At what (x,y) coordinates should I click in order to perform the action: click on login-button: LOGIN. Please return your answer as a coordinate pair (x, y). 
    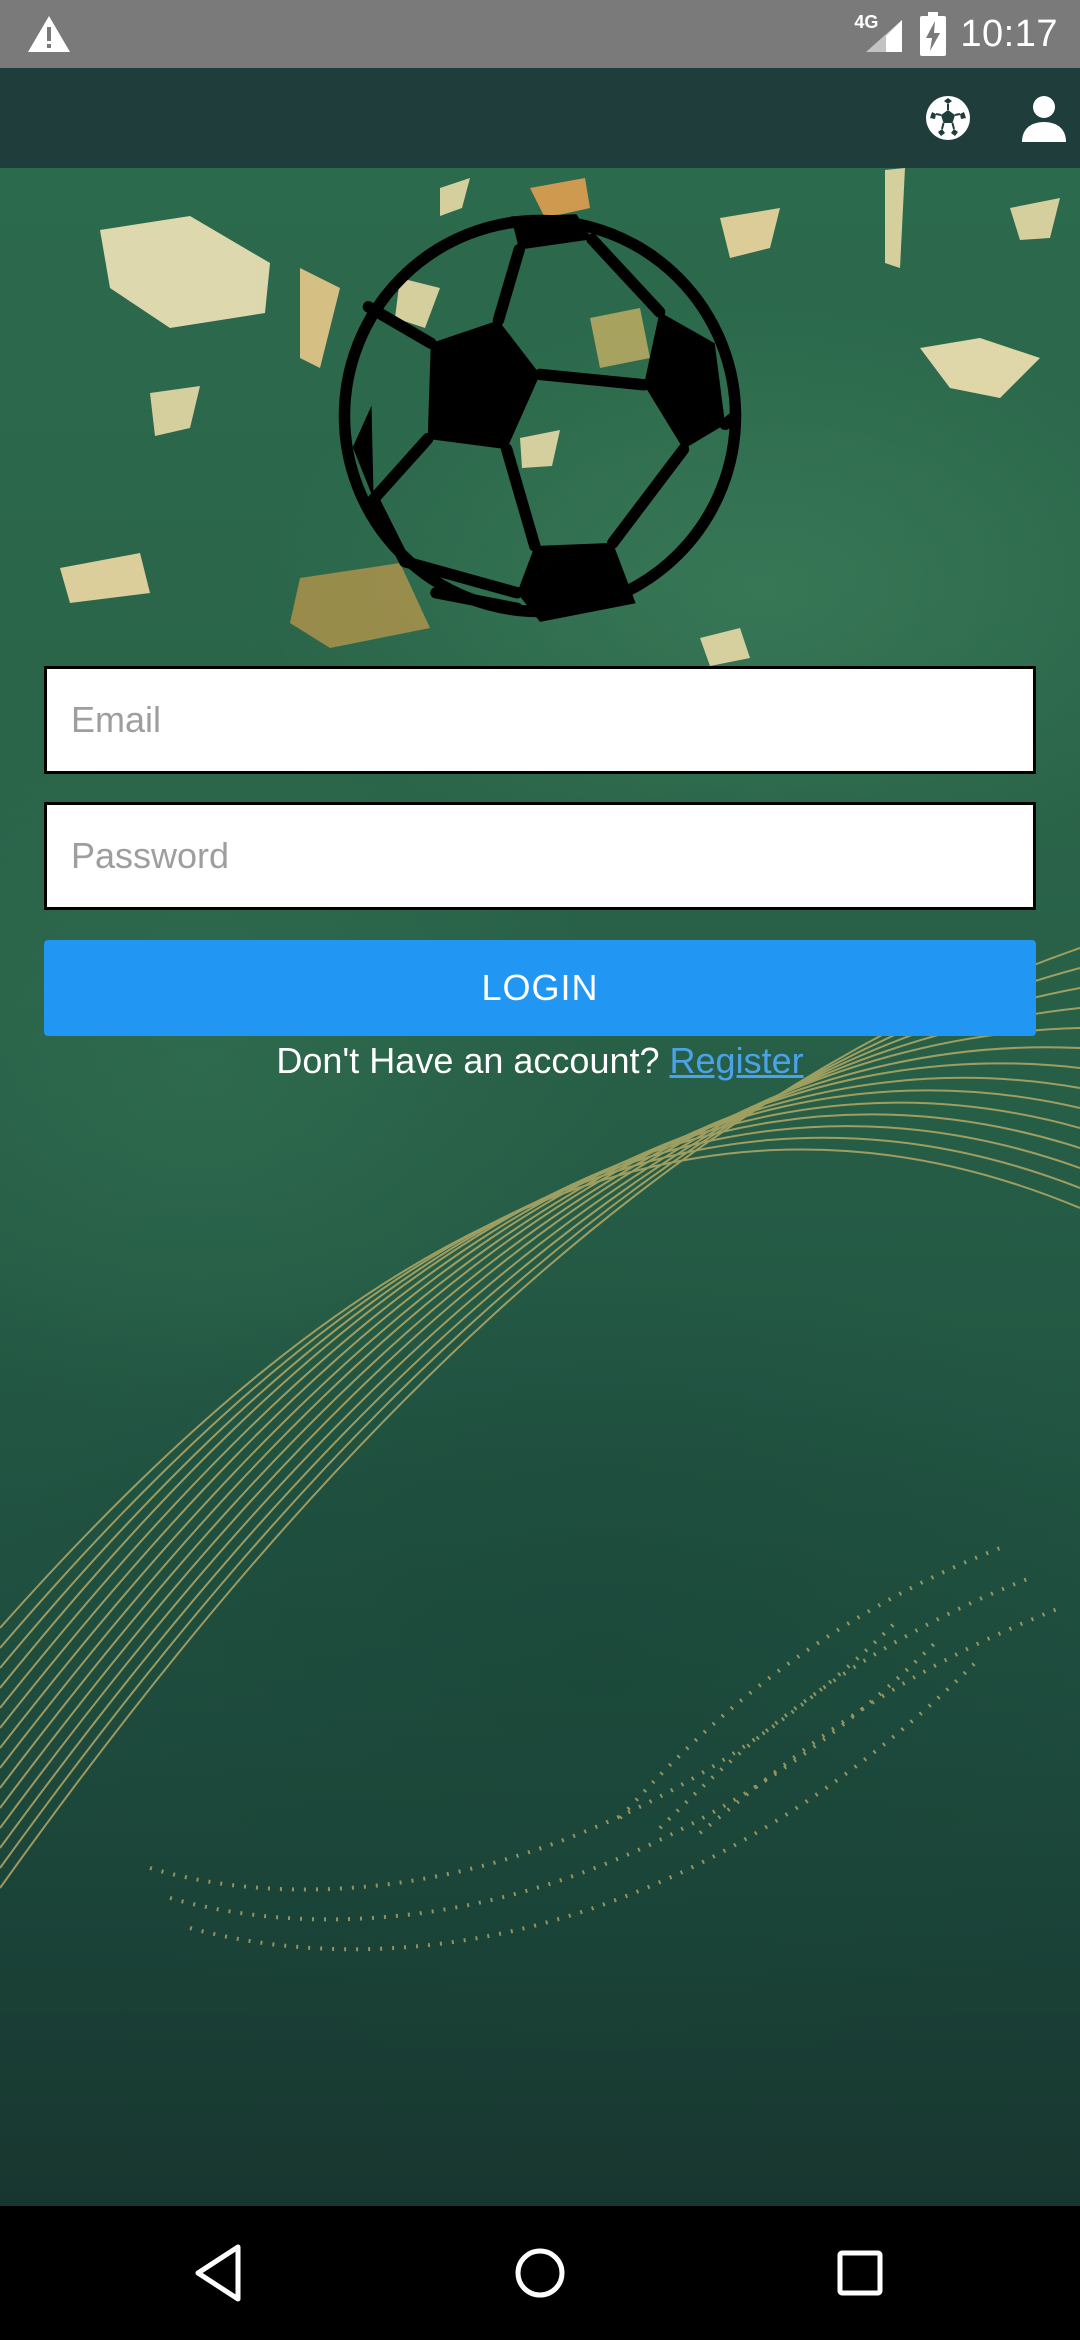
    Looking at the image, I should click on (540, 988).